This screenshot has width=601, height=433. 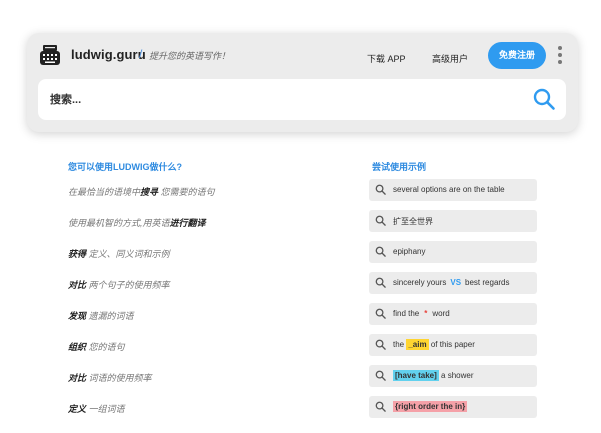 What do you see at coordinates (560, 55) in the screenshot?
I see `more-vertical-icon` at bounding box center [560, 55].